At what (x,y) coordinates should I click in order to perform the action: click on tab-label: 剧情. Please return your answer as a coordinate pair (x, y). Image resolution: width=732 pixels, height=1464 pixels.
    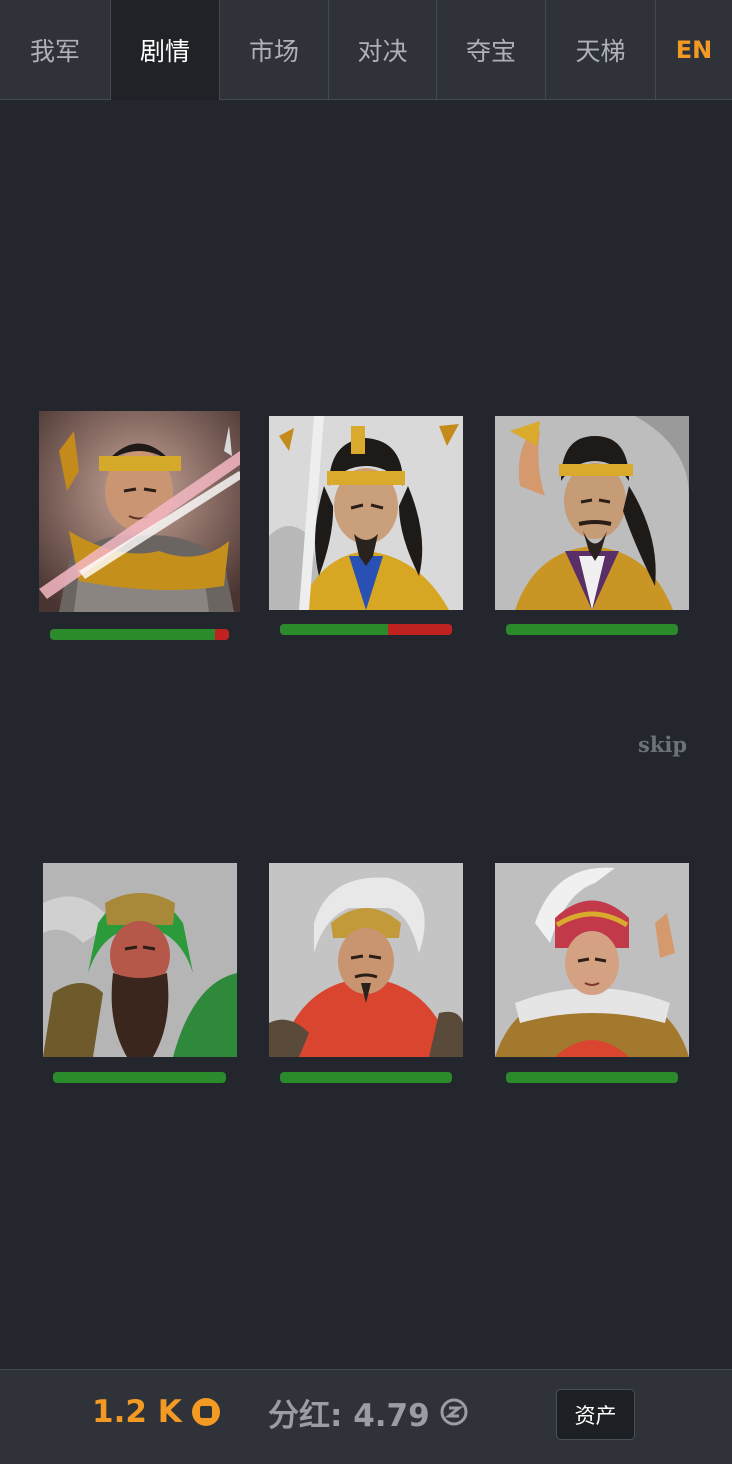
    Looking at the image, I should click on (164, 51).